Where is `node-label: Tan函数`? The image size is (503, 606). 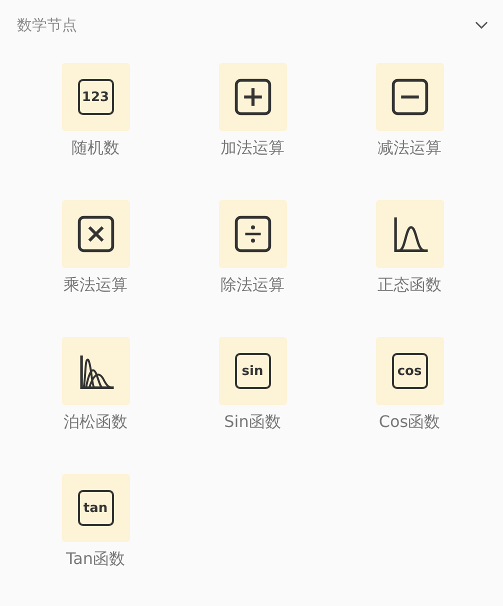
node-label: Tan函数 is located at coordinates (96, 559).